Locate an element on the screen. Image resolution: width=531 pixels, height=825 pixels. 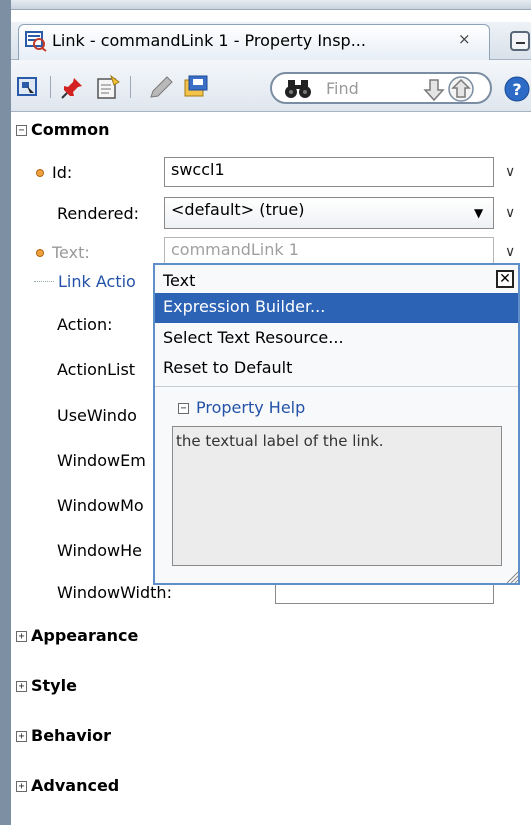
section-behavior: Behavior is located at coordinates (71, 735).